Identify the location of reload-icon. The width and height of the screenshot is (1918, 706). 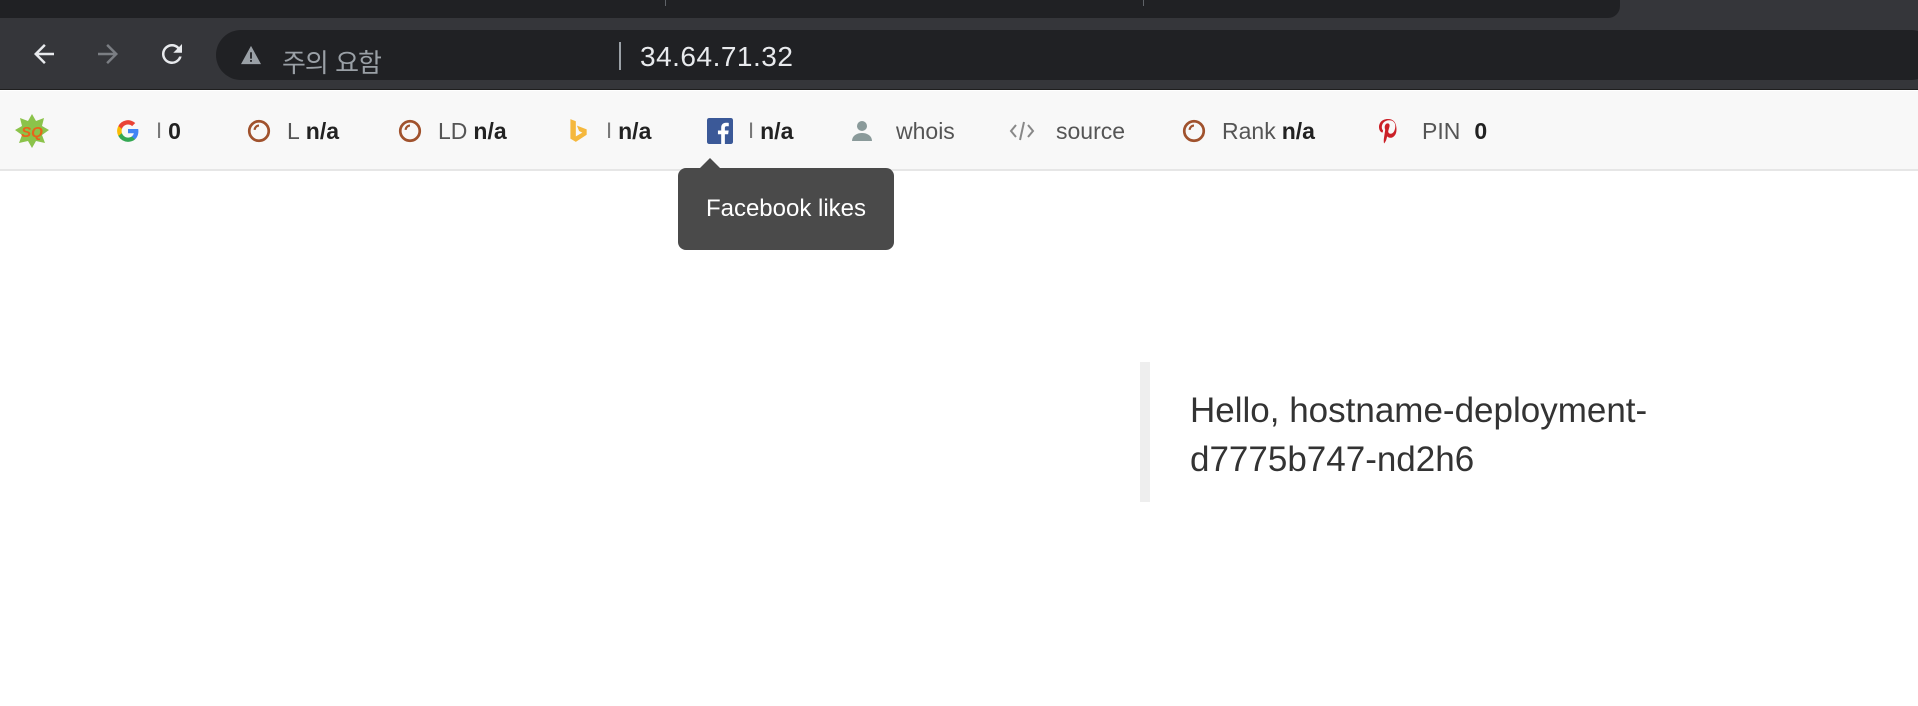
(171, 53).